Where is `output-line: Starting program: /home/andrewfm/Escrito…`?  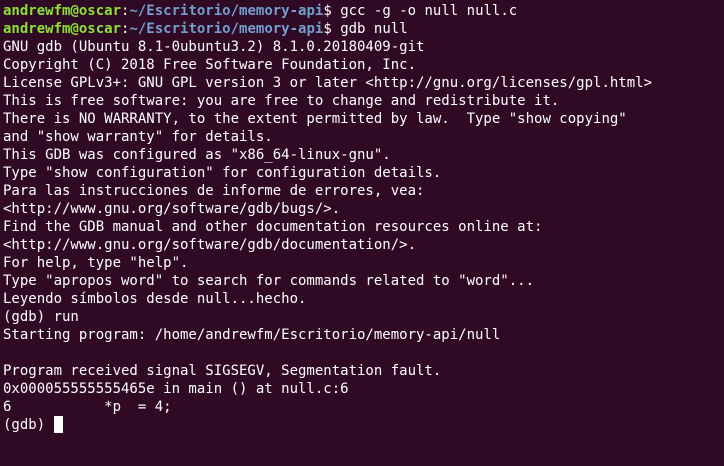
output-line: Starting program: /home/andrewfm/Escrito… is located at coordinates (252, 335).